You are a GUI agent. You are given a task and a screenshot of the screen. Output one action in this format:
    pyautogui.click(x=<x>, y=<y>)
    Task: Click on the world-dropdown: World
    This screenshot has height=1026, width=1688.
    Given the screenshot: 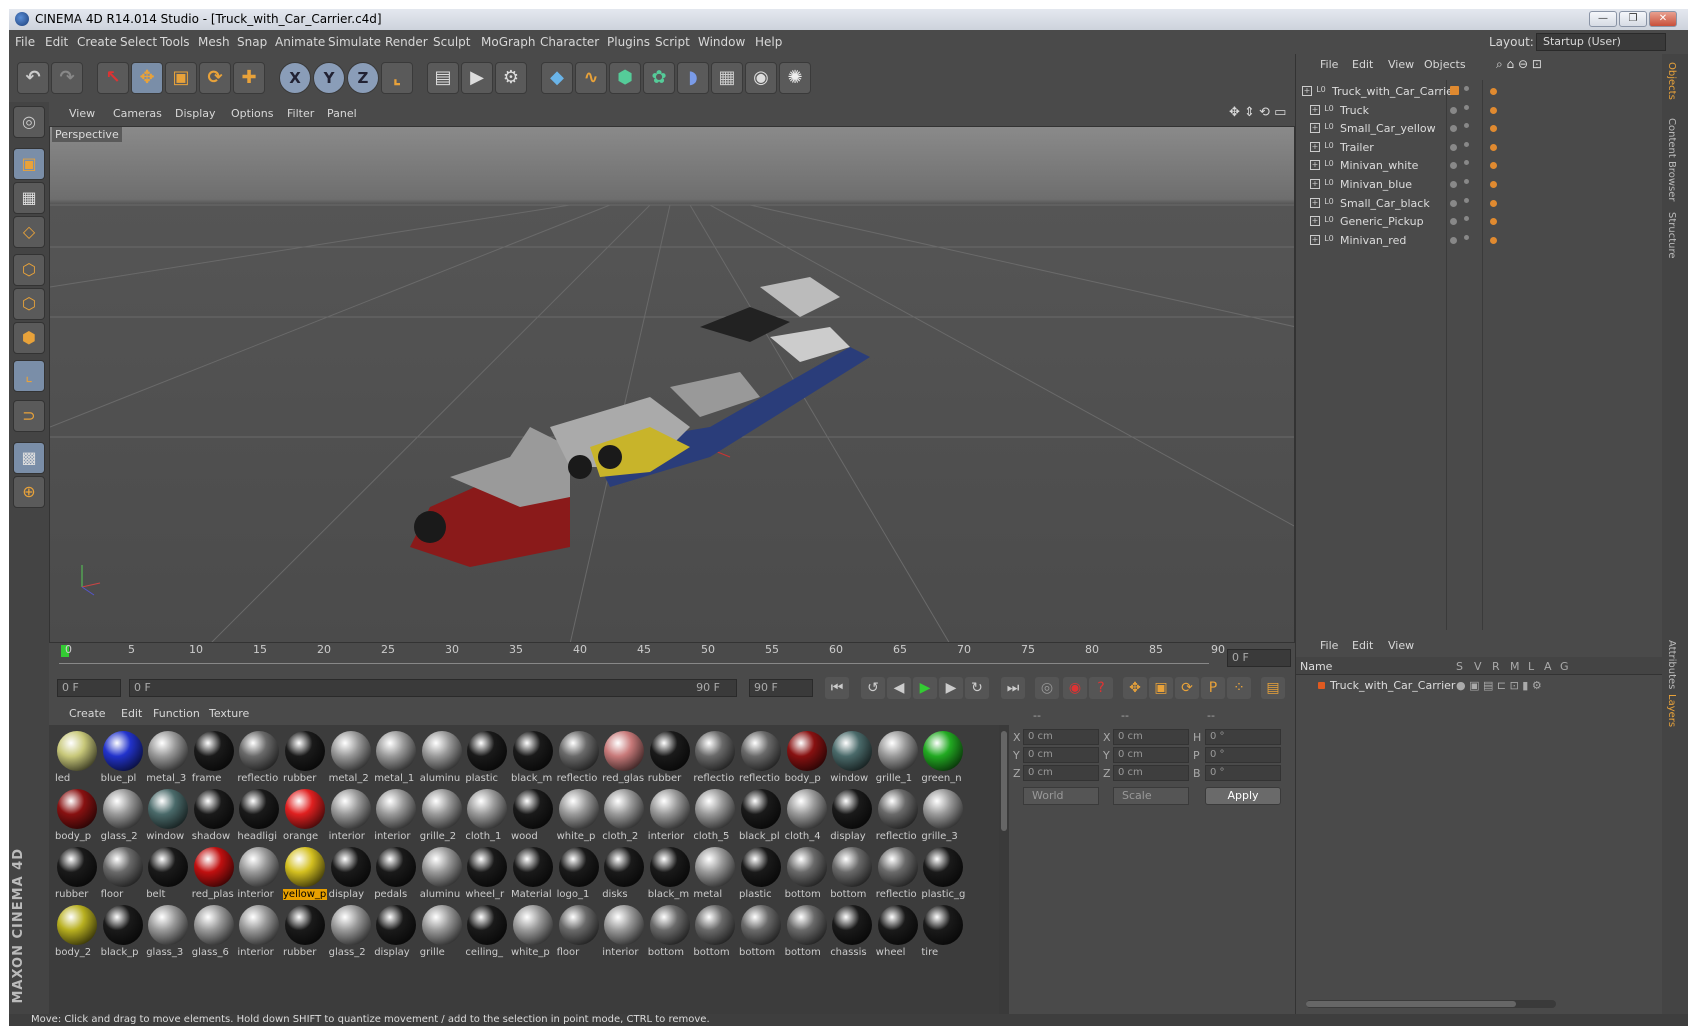 What is the action you would take?
    pyautogui.click(x=1061, y=796)
    